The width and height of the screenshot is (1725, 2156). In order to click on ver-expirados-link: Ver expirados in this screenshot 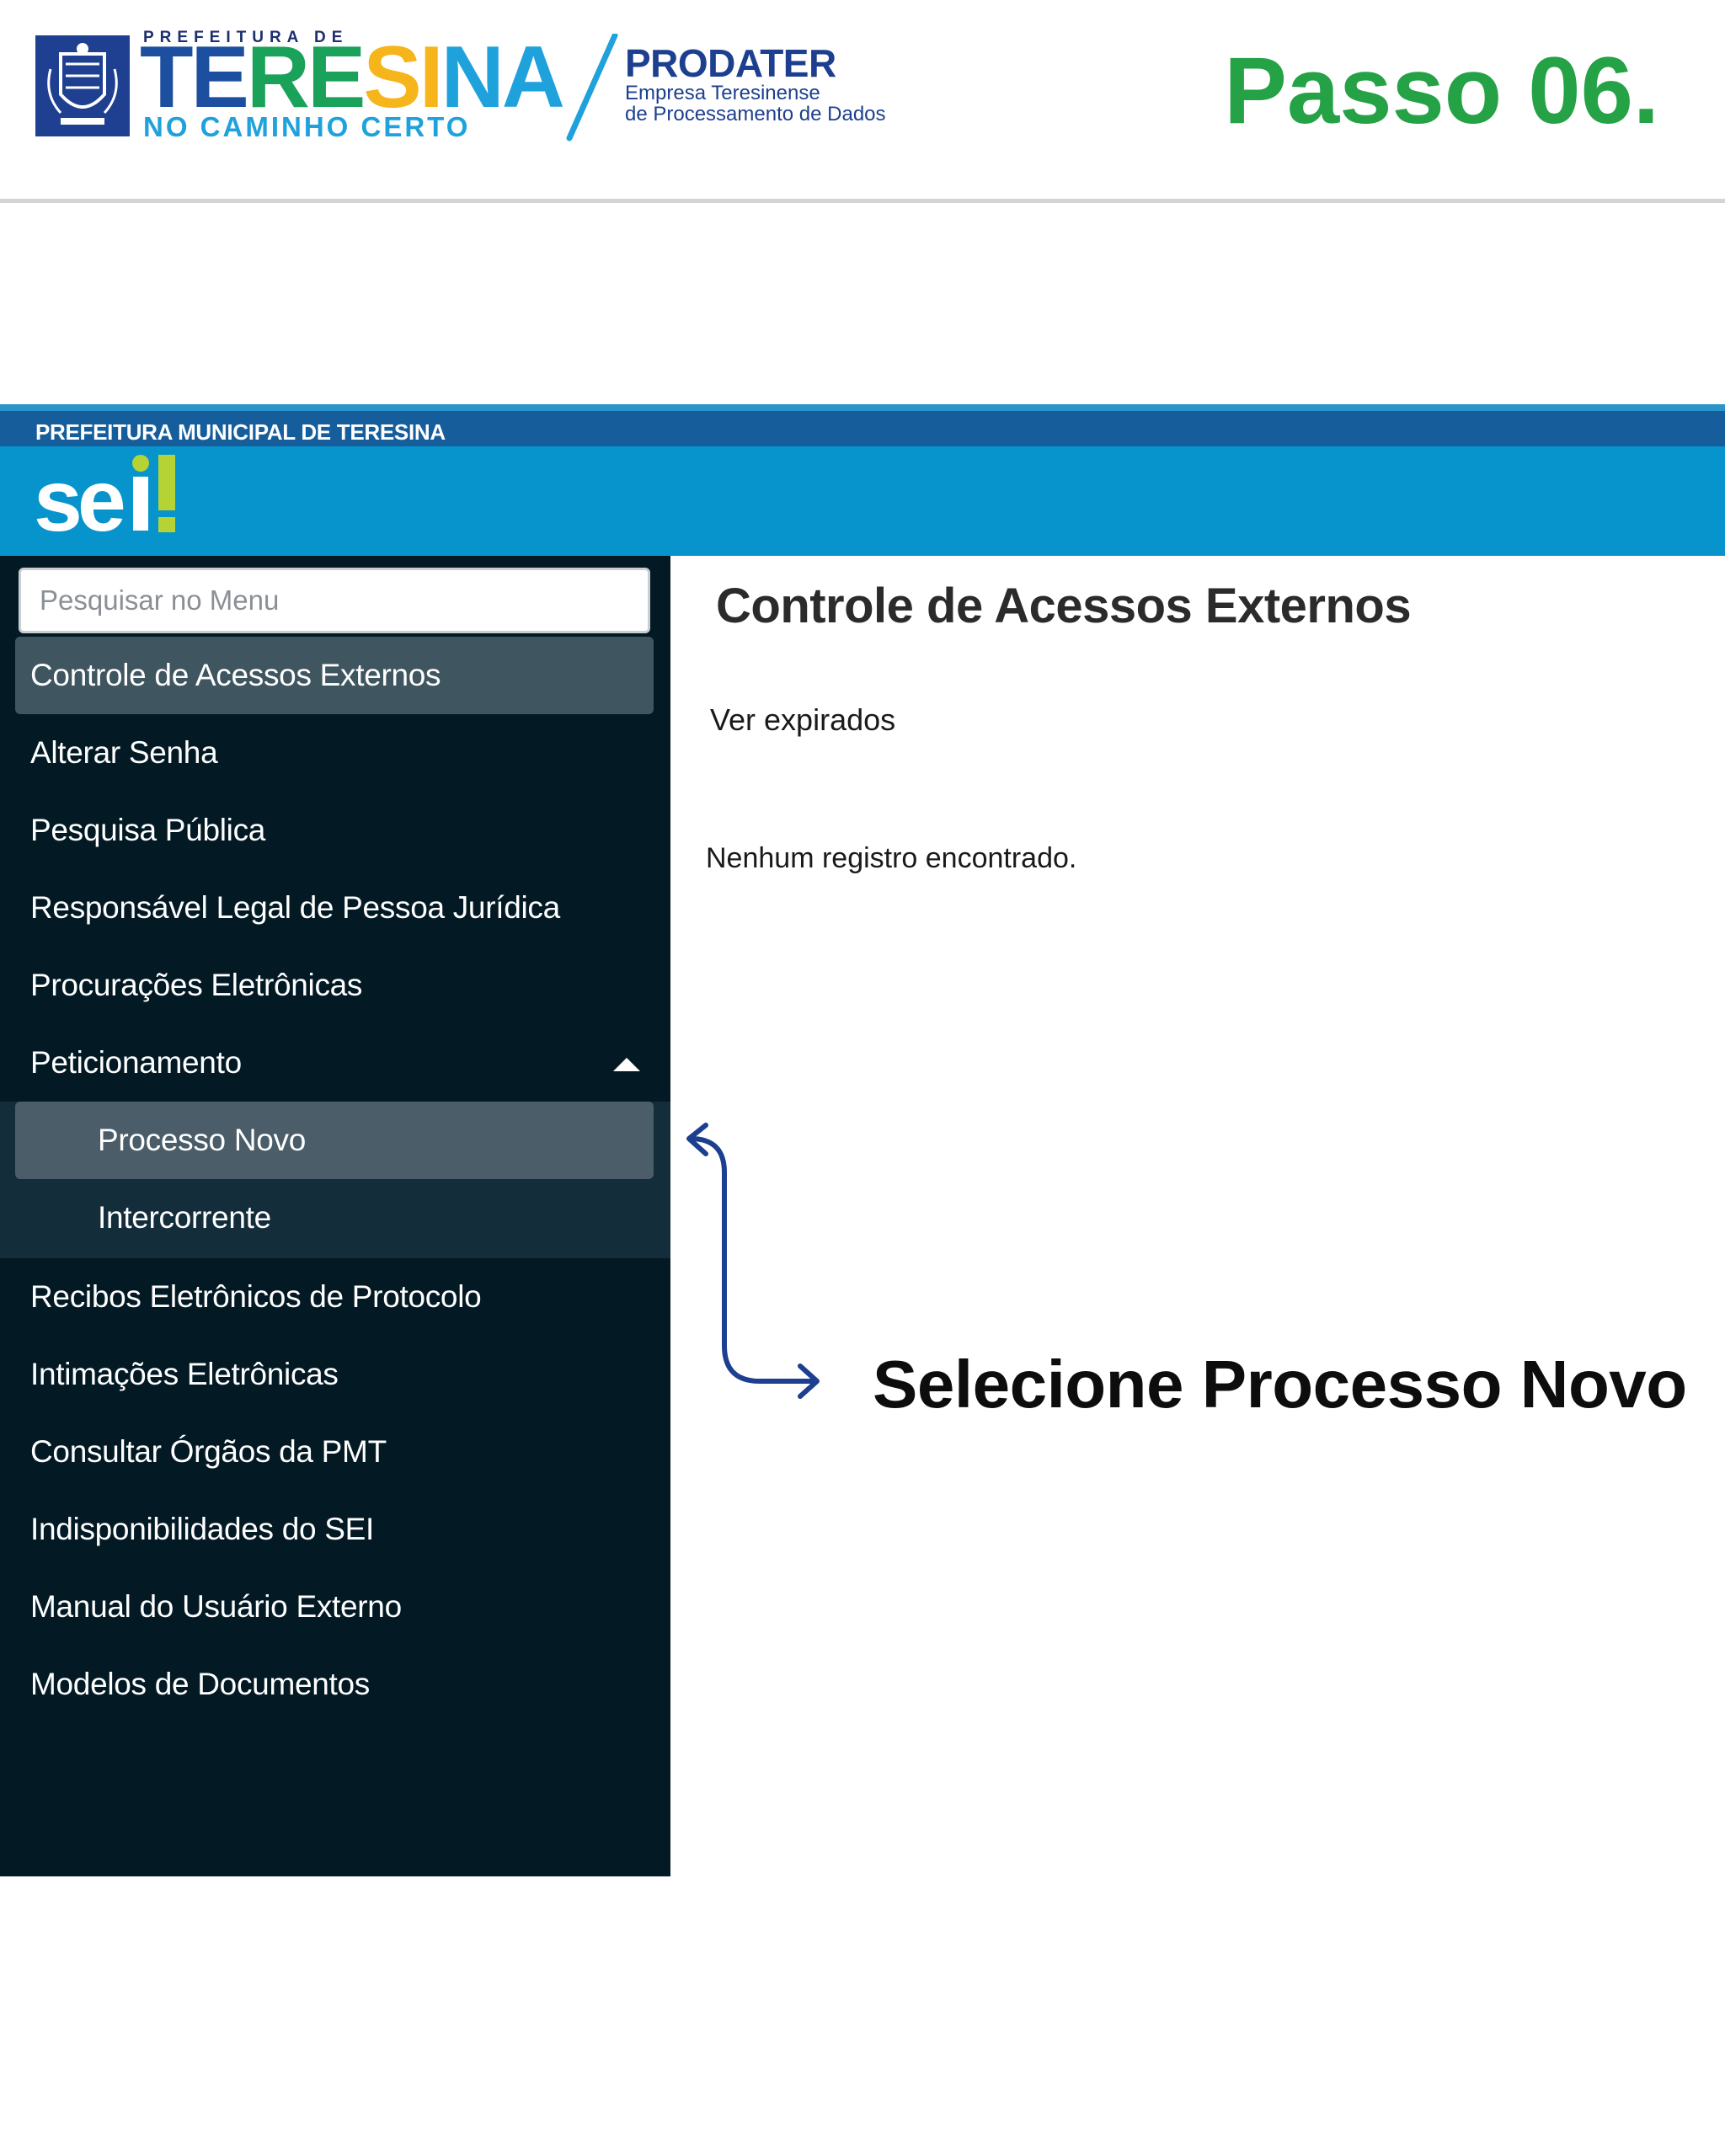, I will do `click(802, 720)`.